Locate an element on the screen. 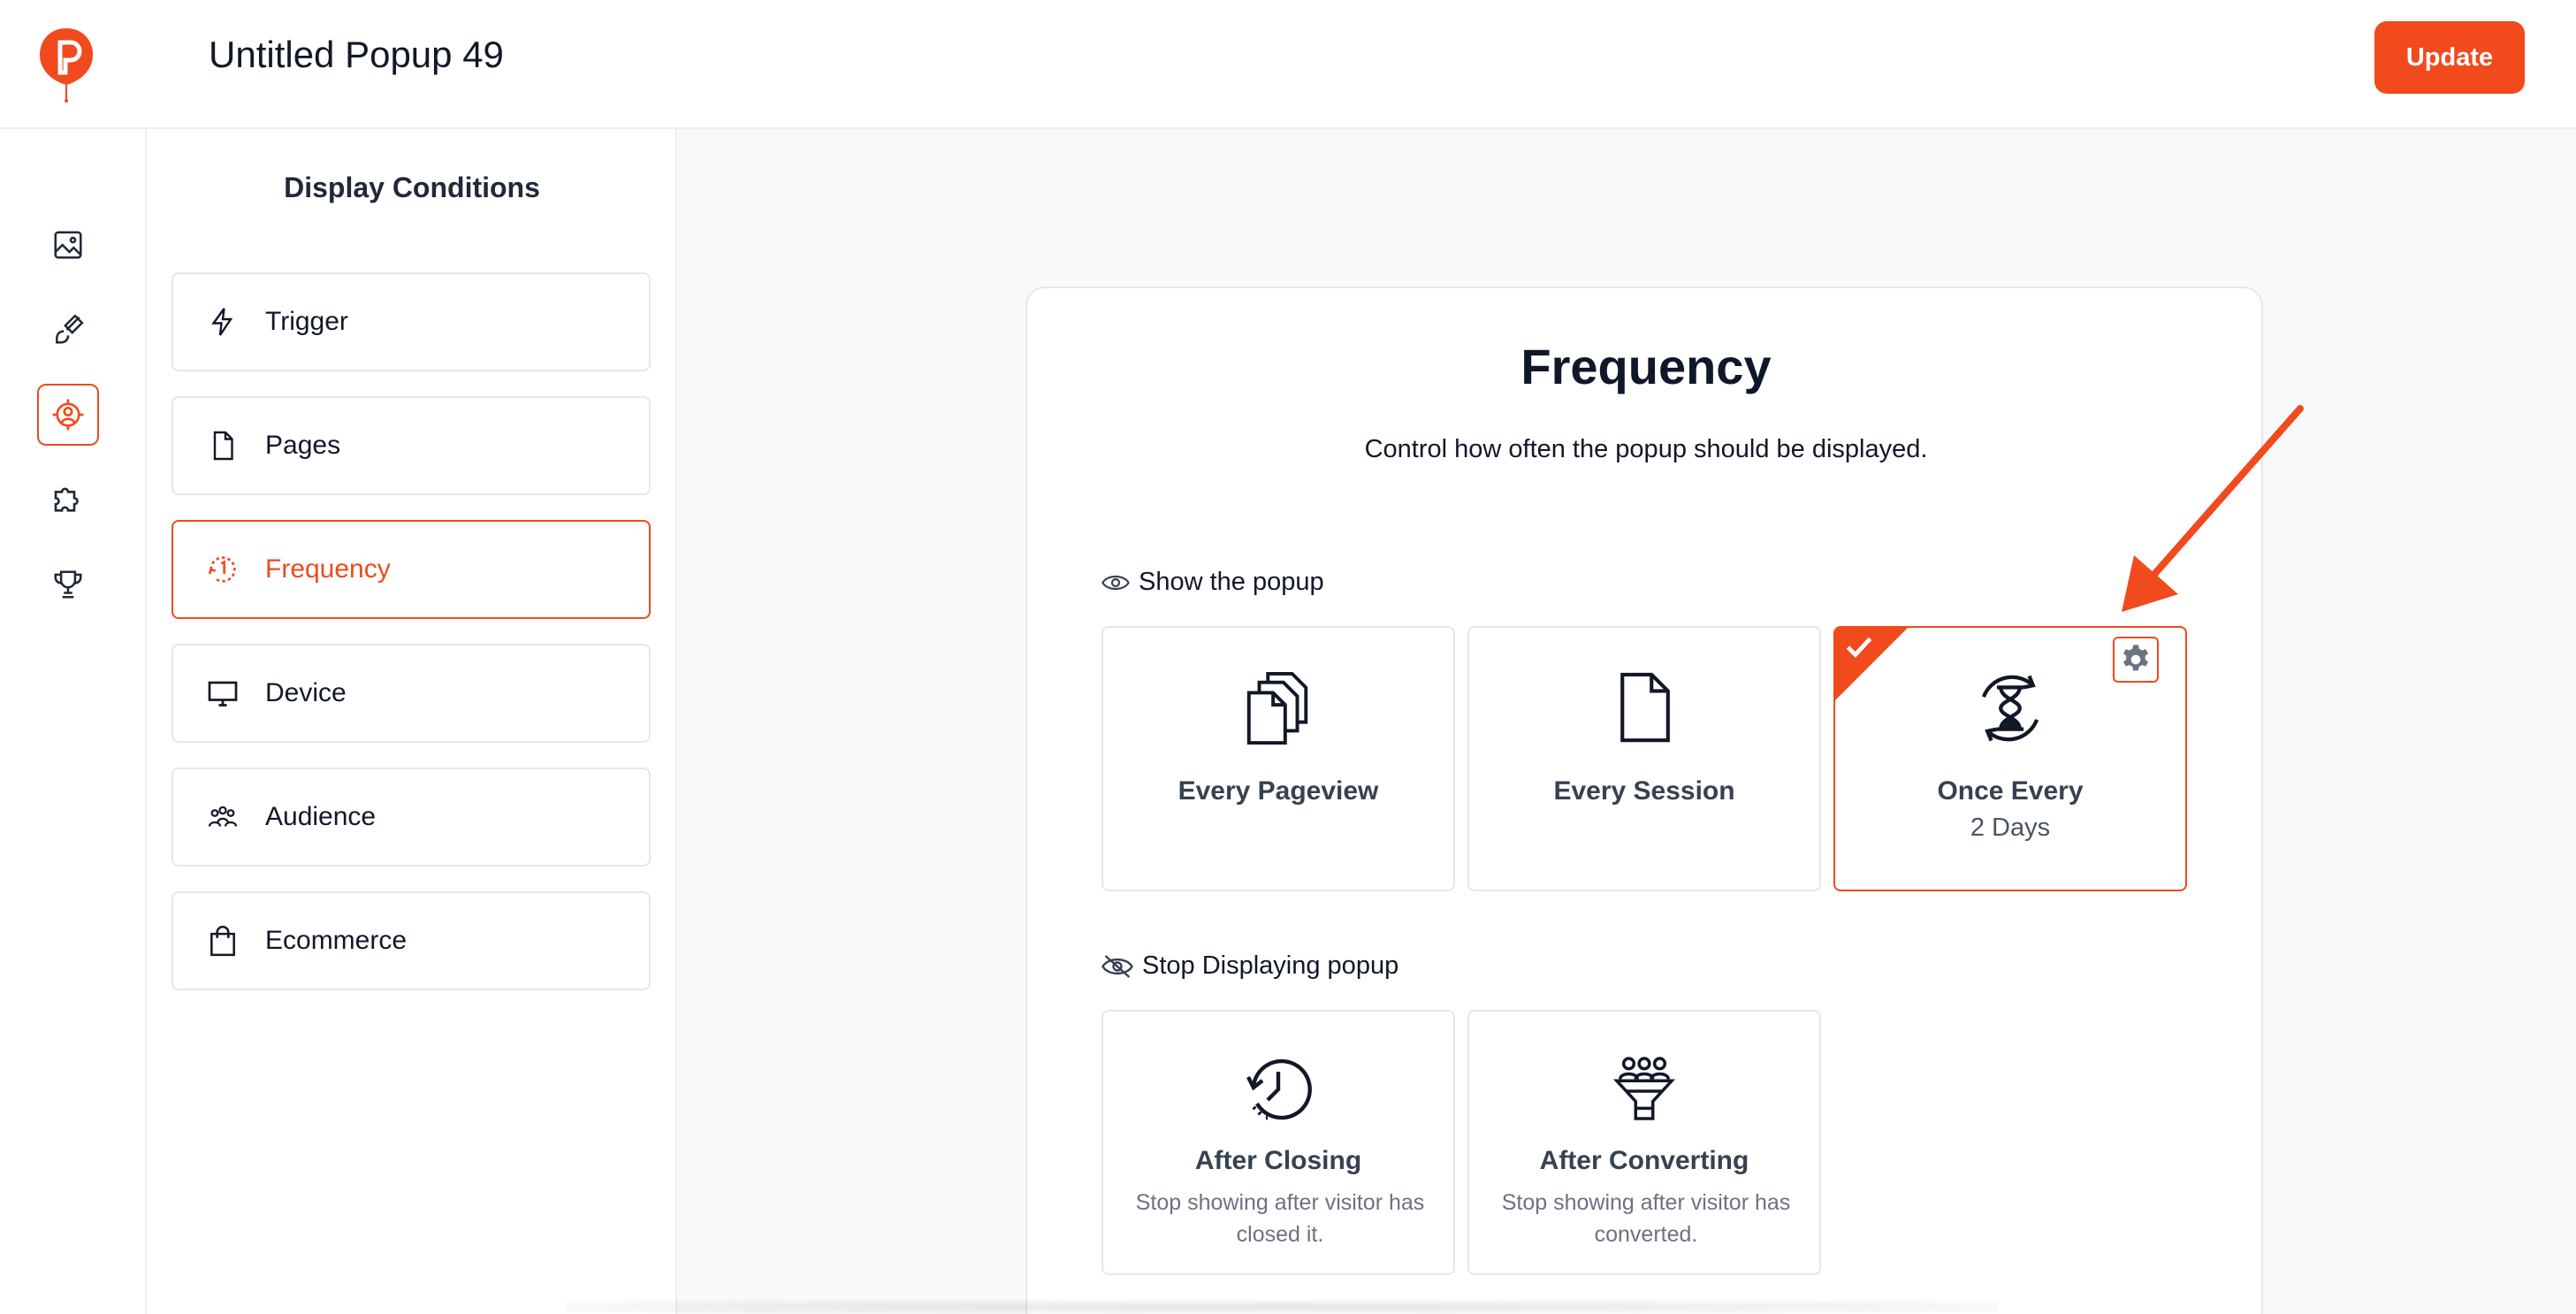 The width and height of the screenshot is (2576, 1314). show-popup-label: Show the popup is located at coordinates (1212, 582).